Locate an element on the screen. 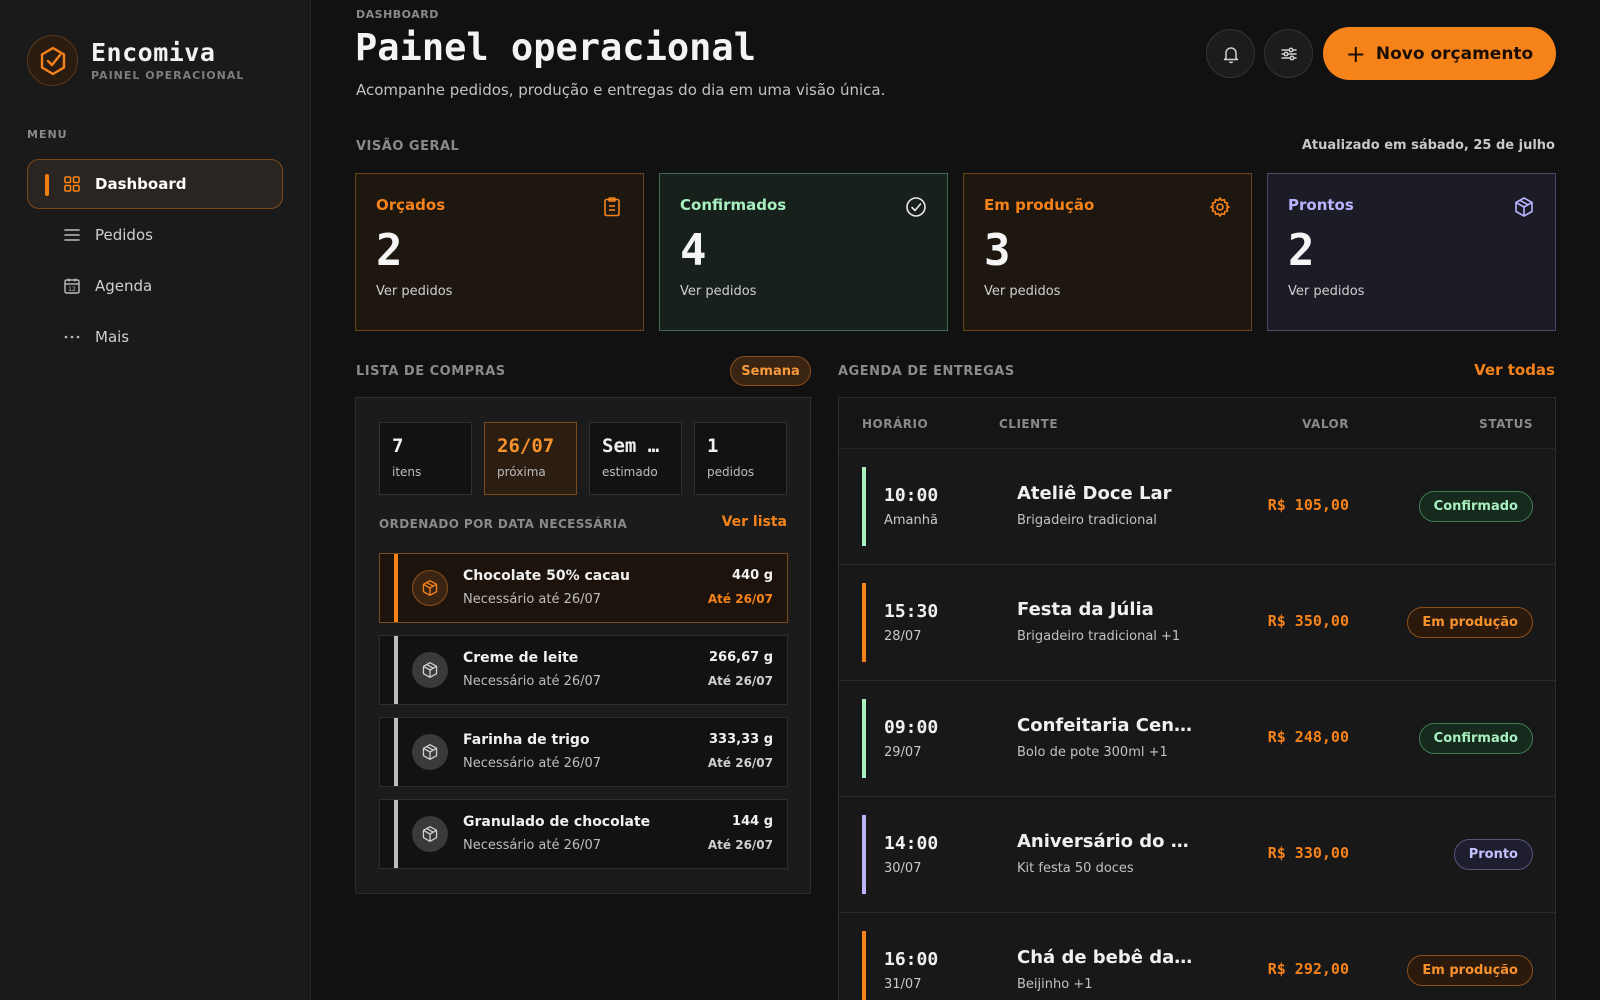  item-name: Granulado de chocolate is located at coordinates (557, 822).